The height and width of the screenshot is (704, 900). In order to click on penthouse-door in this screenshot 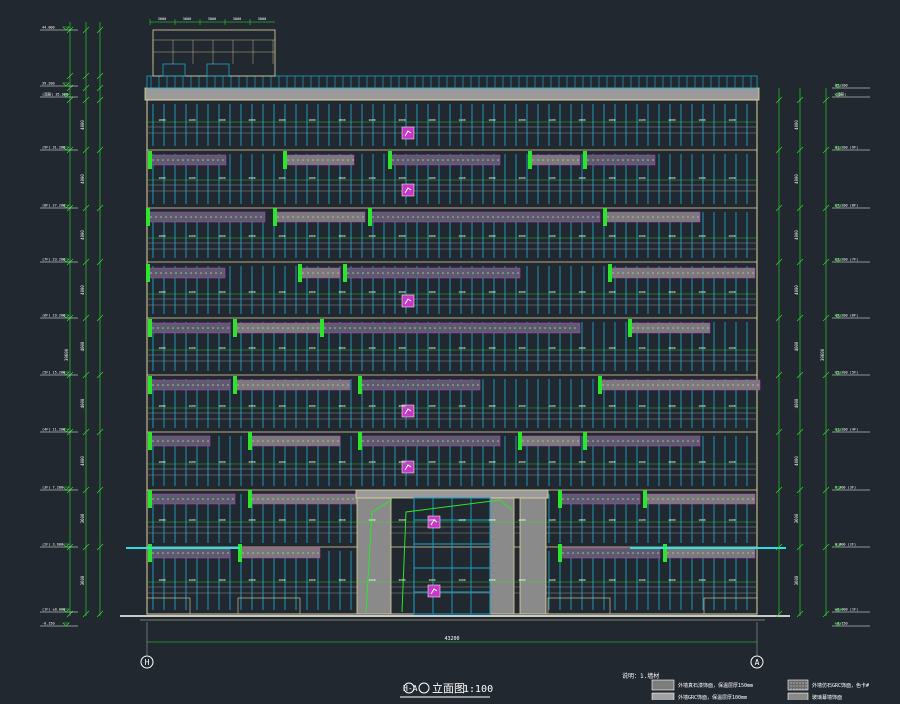, I will do `click(174, 70)`.